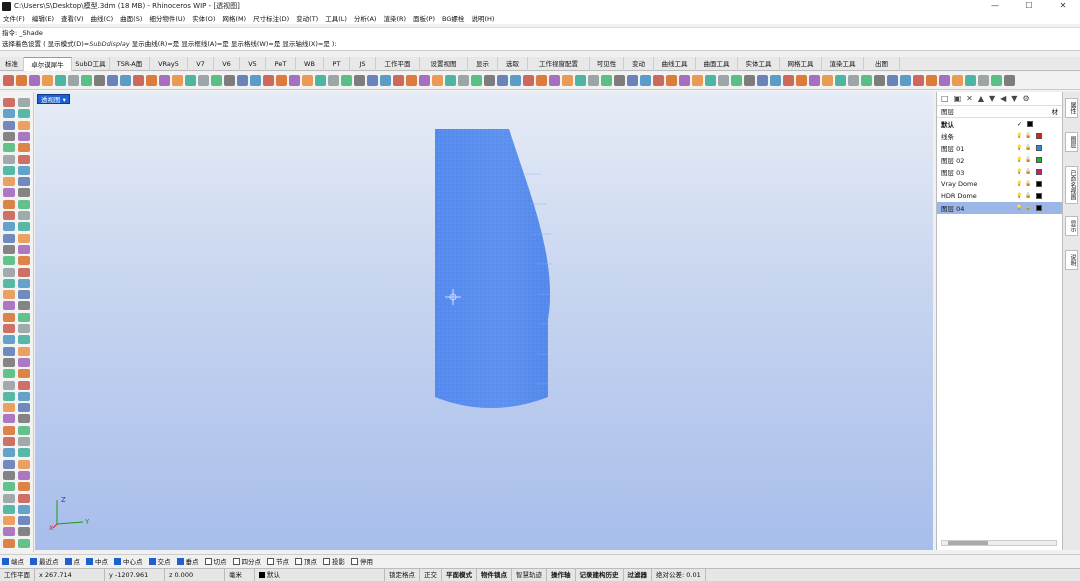 The image size is (1080, 581). Describe the element at coordinates (203, 18) in the screenshot. I see `menu-item: 实体(O)` at that location.